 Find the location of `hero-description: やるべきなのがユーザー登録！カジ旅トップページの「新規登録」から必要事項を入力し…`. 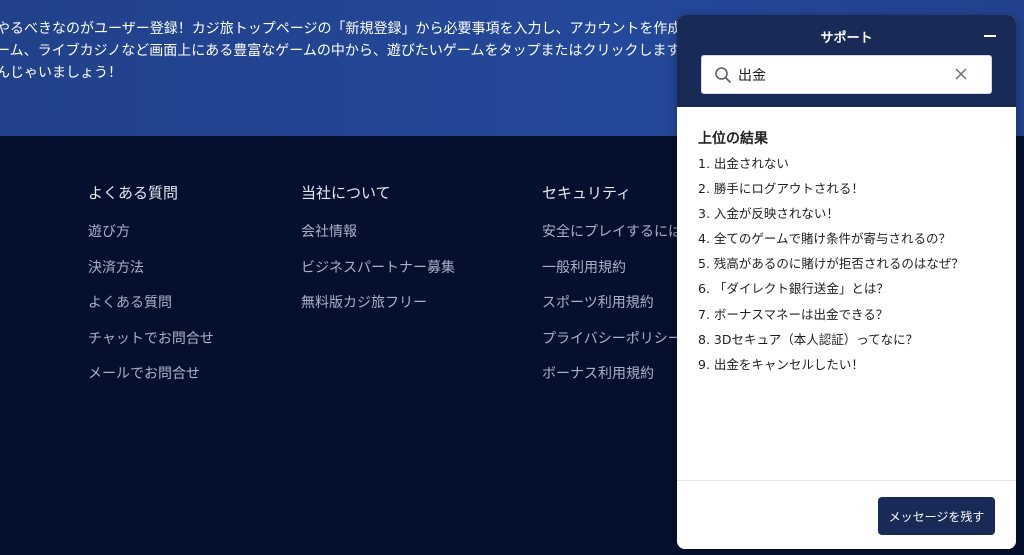

hero-description: やるべきなのがユーザー登録！カジ旅トップページの「新規登録」から必要事項を入力し… is located at coordinates (348, 51).